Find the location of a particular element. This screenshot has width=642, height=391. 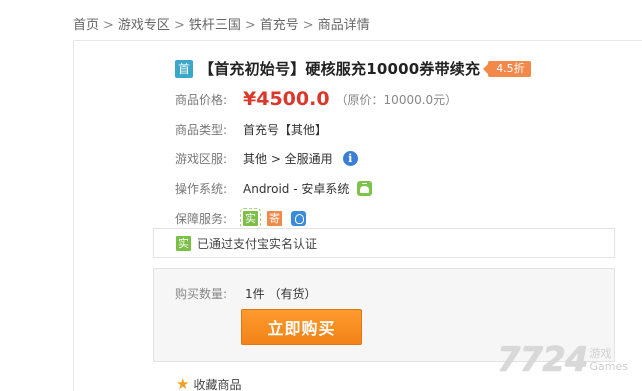

price-label: 商品价格: is located at coordinates (201, 99).